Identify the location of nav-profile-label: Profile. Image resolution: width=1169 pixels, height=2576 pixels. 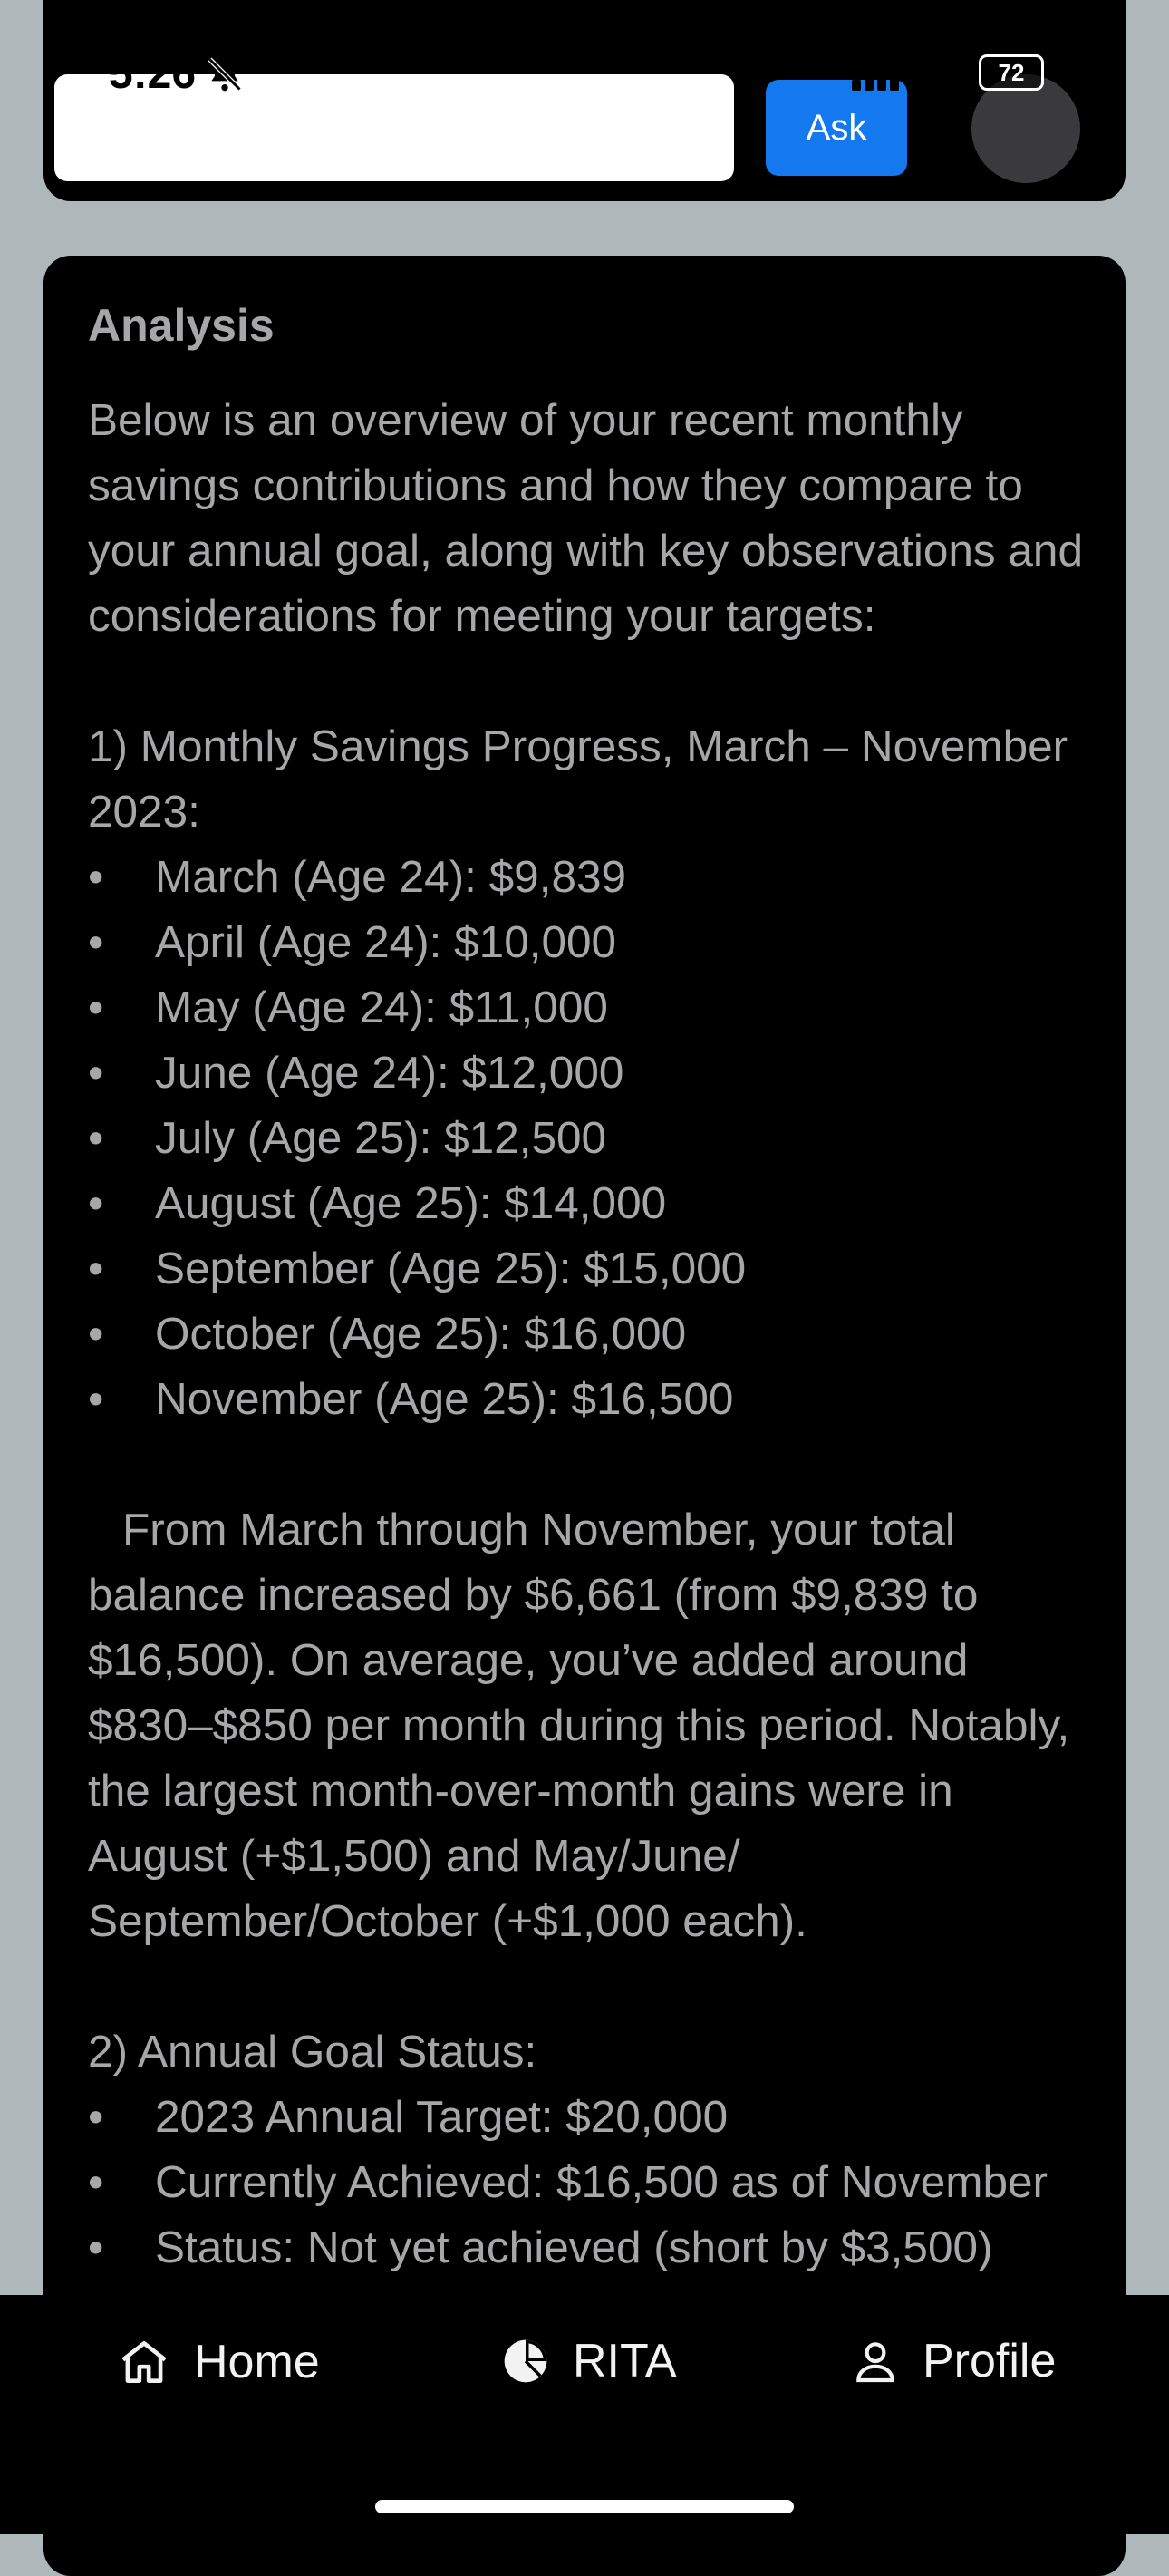
(990, 2361).